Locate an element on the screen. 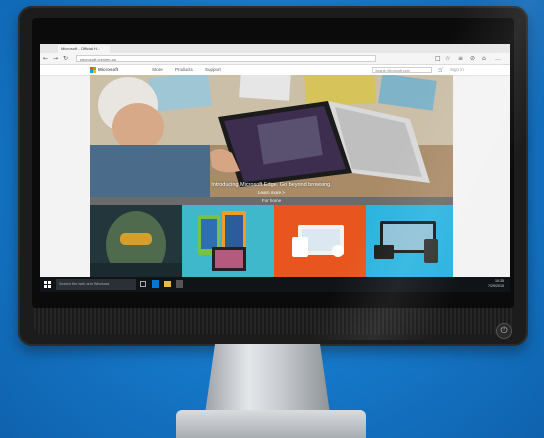  windows-start-icon is located at coordinates (47, 284).